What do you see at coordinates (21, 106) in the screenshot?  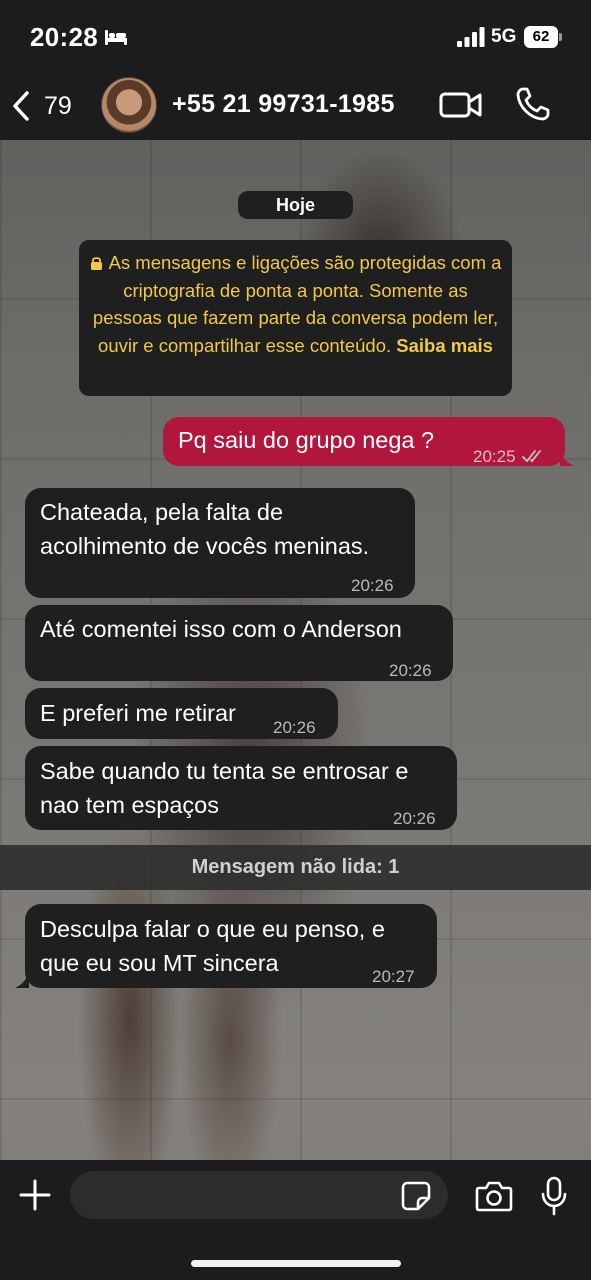 I see `chevron-left-icon` at bounding box center [21, 106].